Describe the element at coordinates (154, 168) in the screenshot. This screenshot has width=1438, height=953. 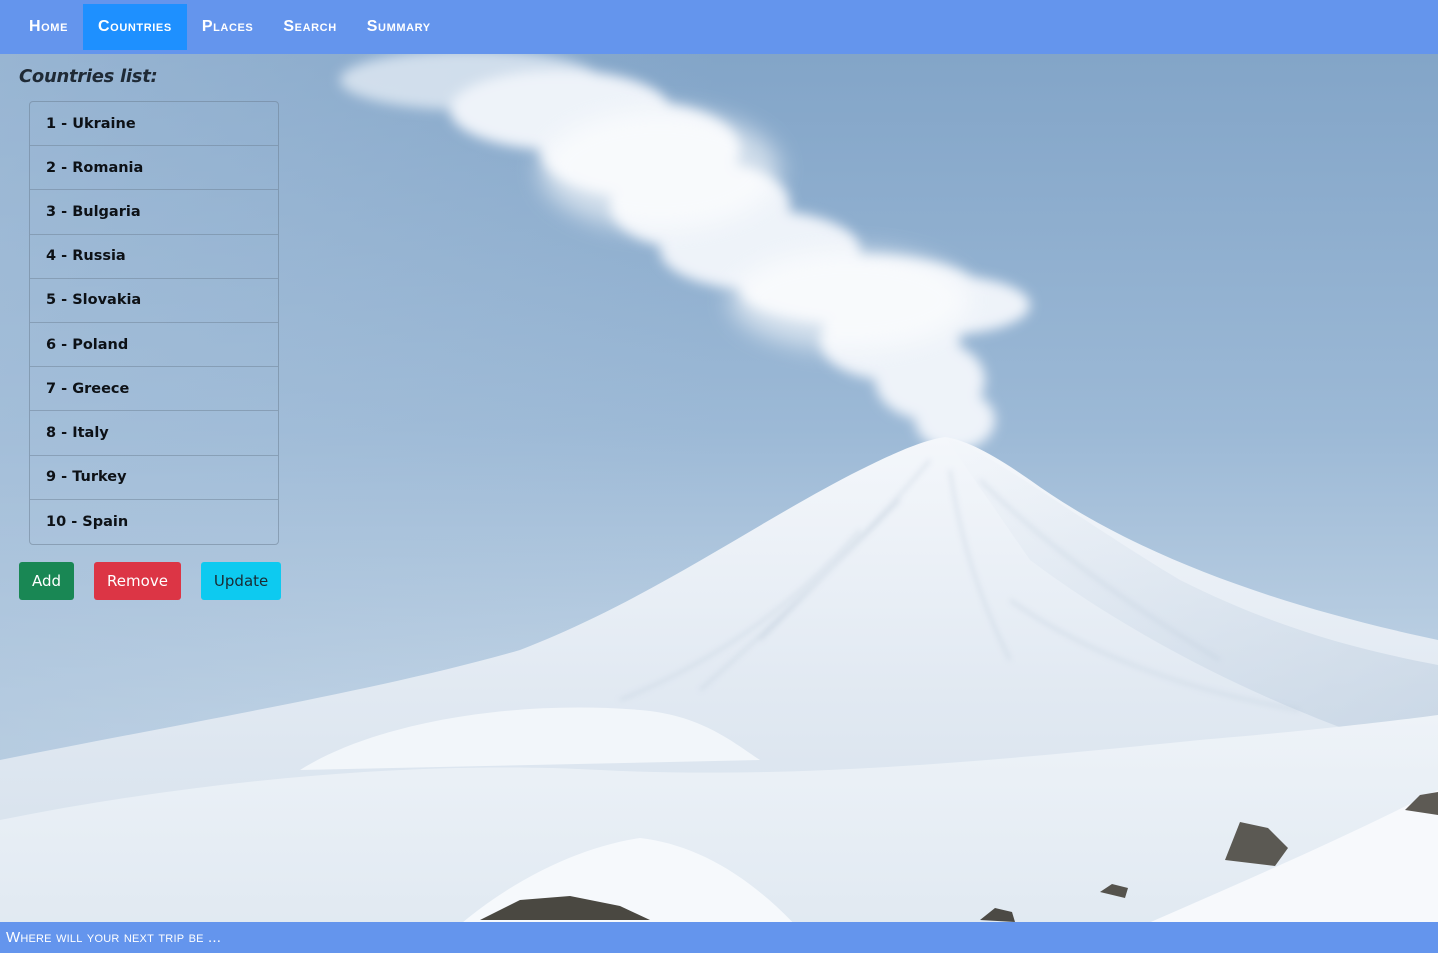
I see `country-item: 2 - Romania` at that location.